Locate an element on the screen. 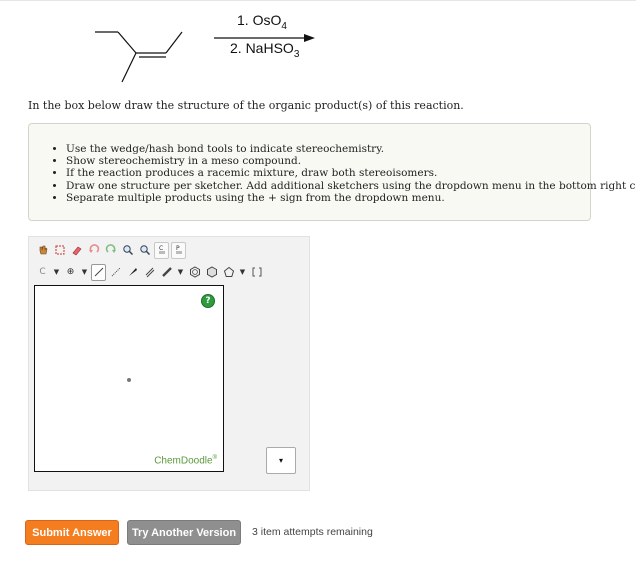 The height and width of the screenshot is (566, 636). hint-item: Show stereochemistry in a meso compound. is located at coordinates (351, 161).